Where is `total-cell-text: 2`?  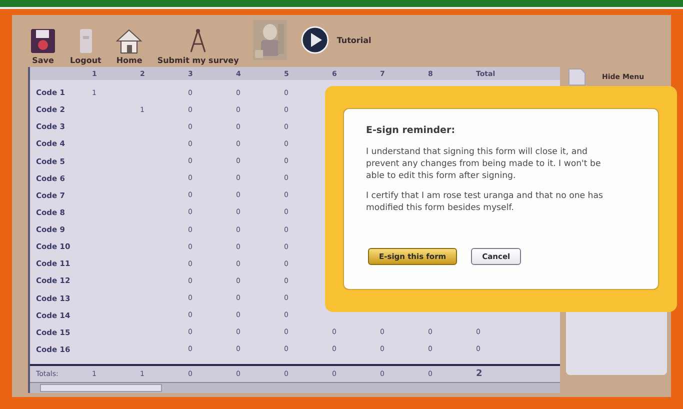 total-cell-text: 2 is located at coordinates (479, 374).